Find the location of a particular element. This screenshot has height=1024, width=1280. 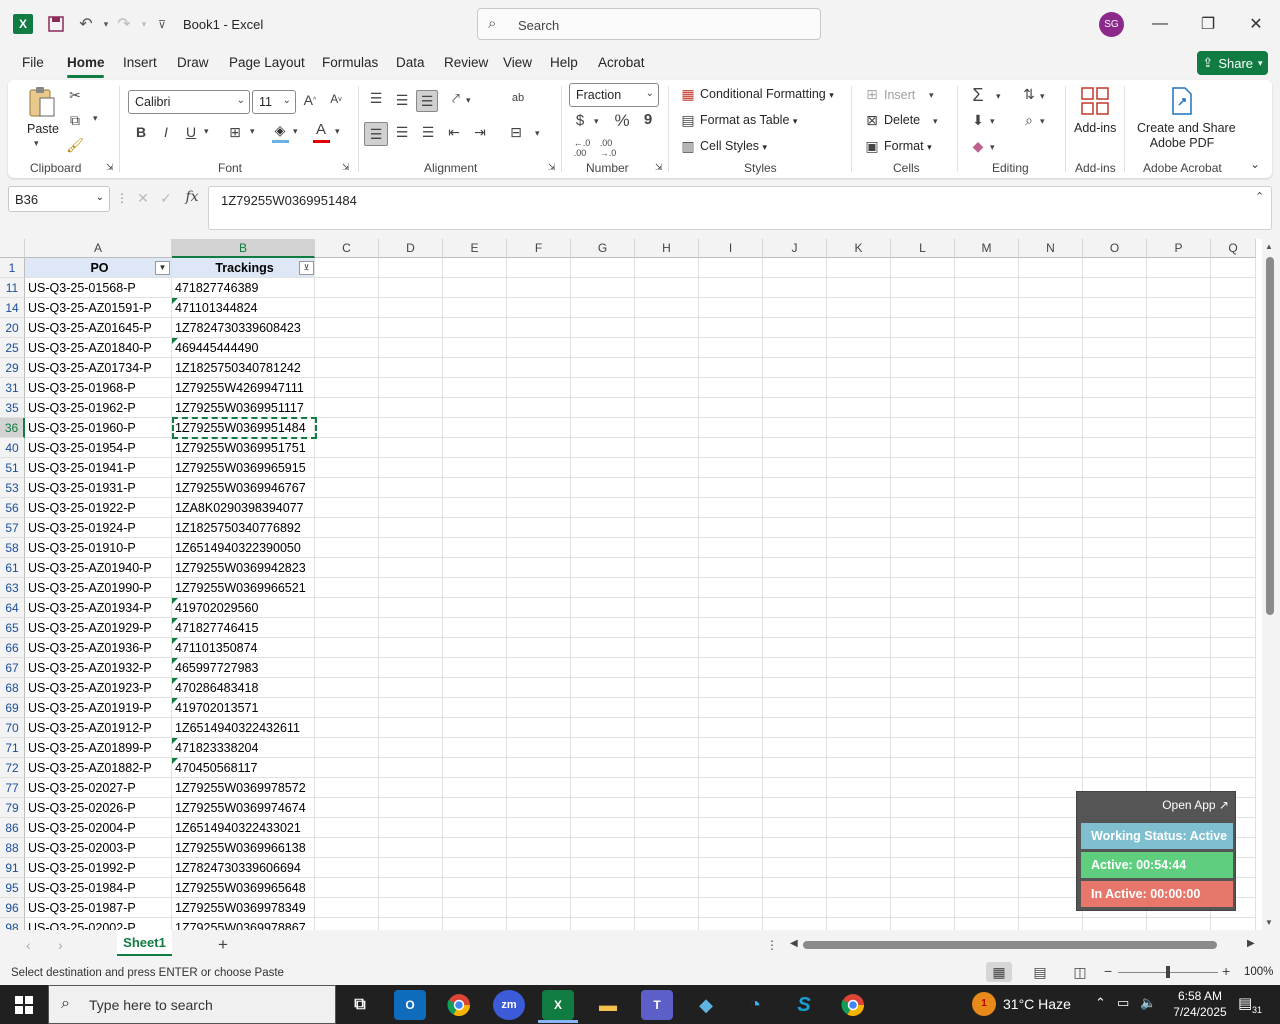

format-as-table-icon: ▤ is located at coordinates (688, 120).